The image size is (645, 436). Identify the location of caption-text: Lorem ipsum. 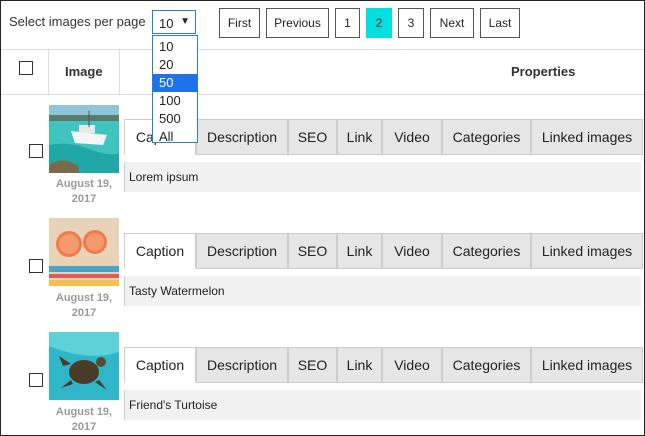
(164, 177).